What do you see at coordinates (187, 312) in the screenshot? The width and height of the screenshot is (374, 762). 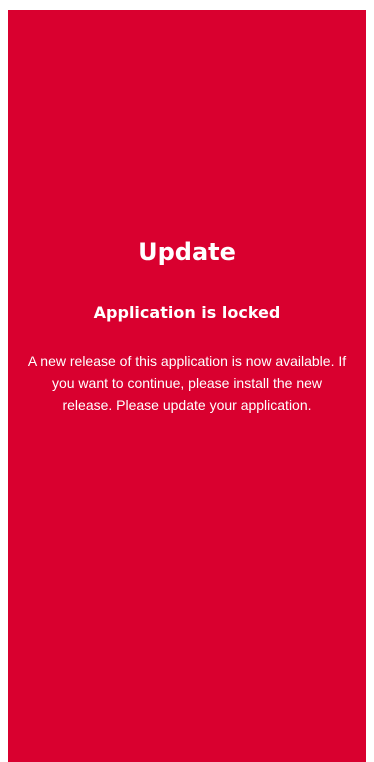 I see `locked-subtitle: Application is locked` at bounding box center [187, 312].